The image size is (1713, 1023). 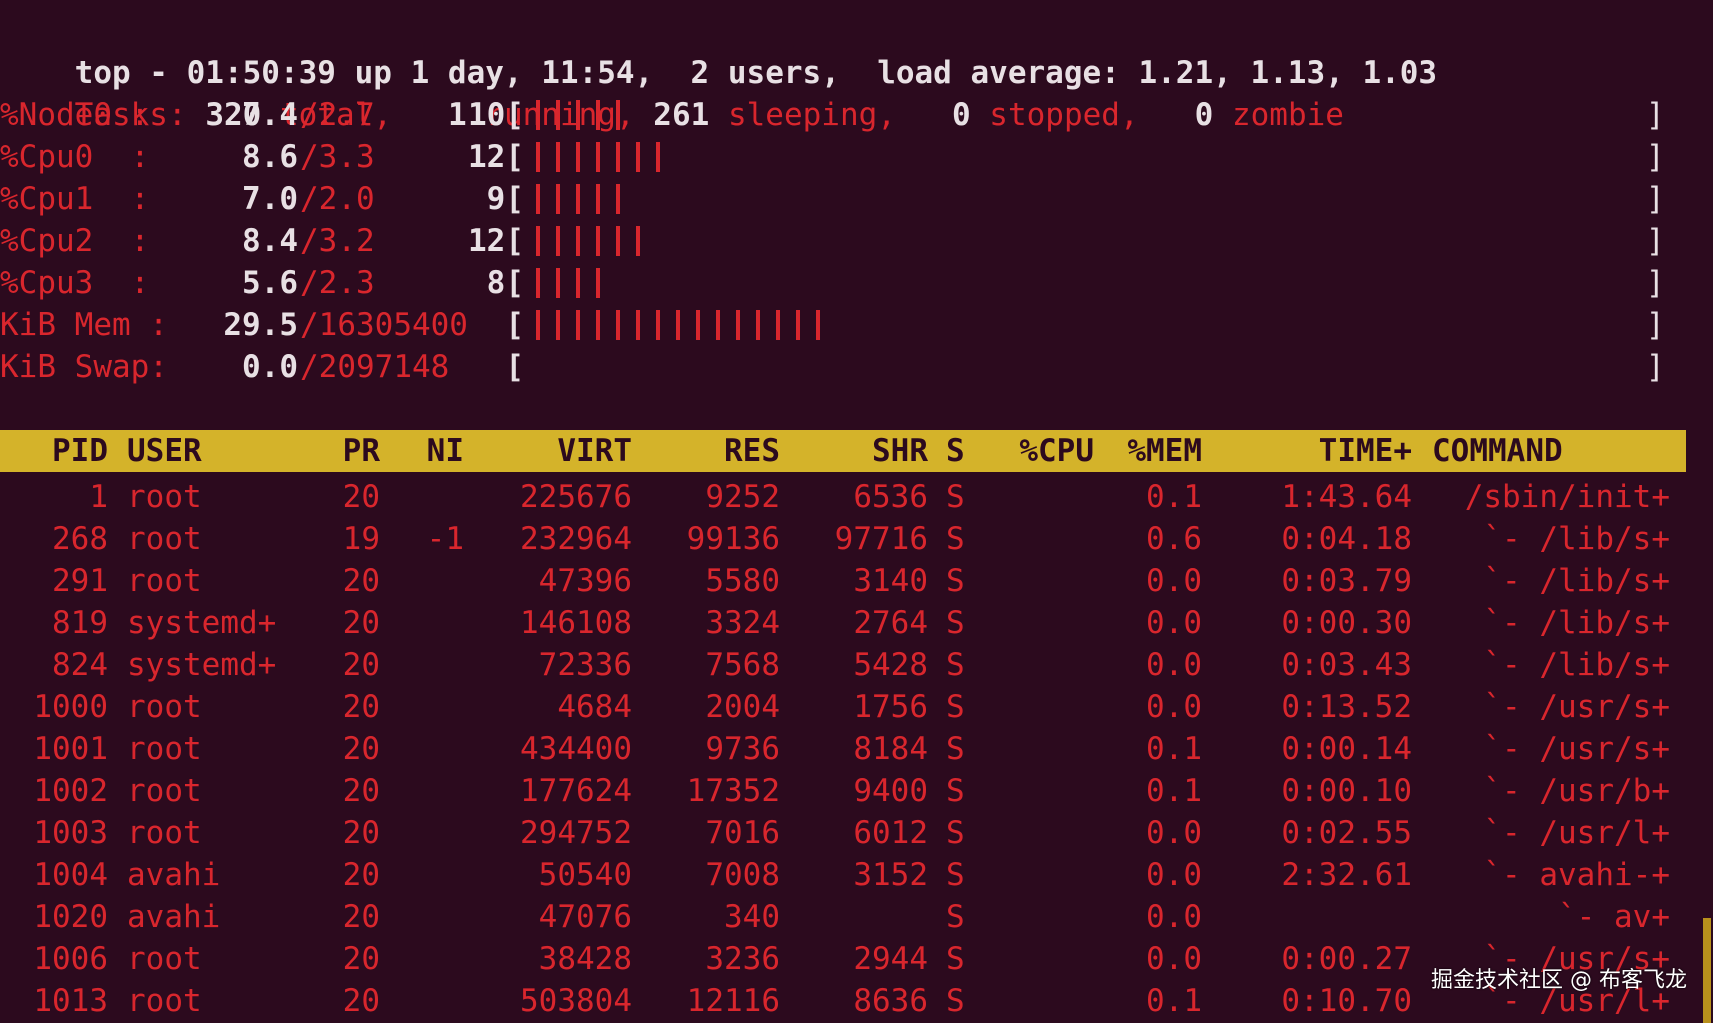 I want to click on cell-time: 0:10.70, so click(x=1346, y=1001).